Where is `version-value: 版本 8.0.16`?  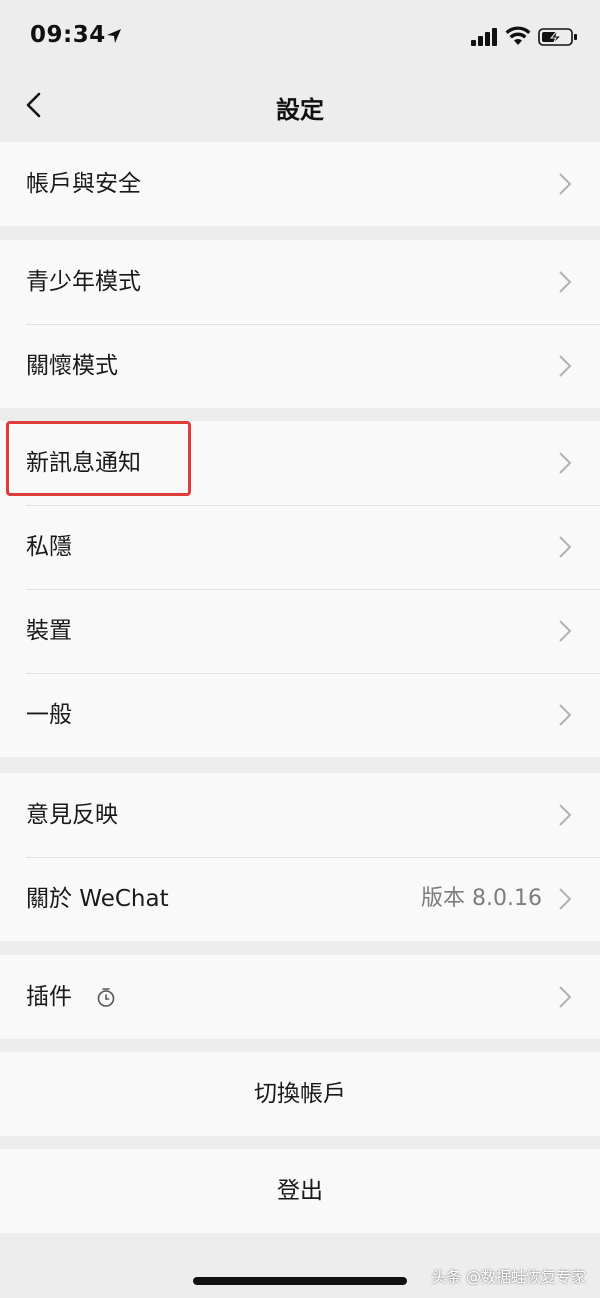 version-value: 版本 8.0.16 is located at coordinates (481, 898).